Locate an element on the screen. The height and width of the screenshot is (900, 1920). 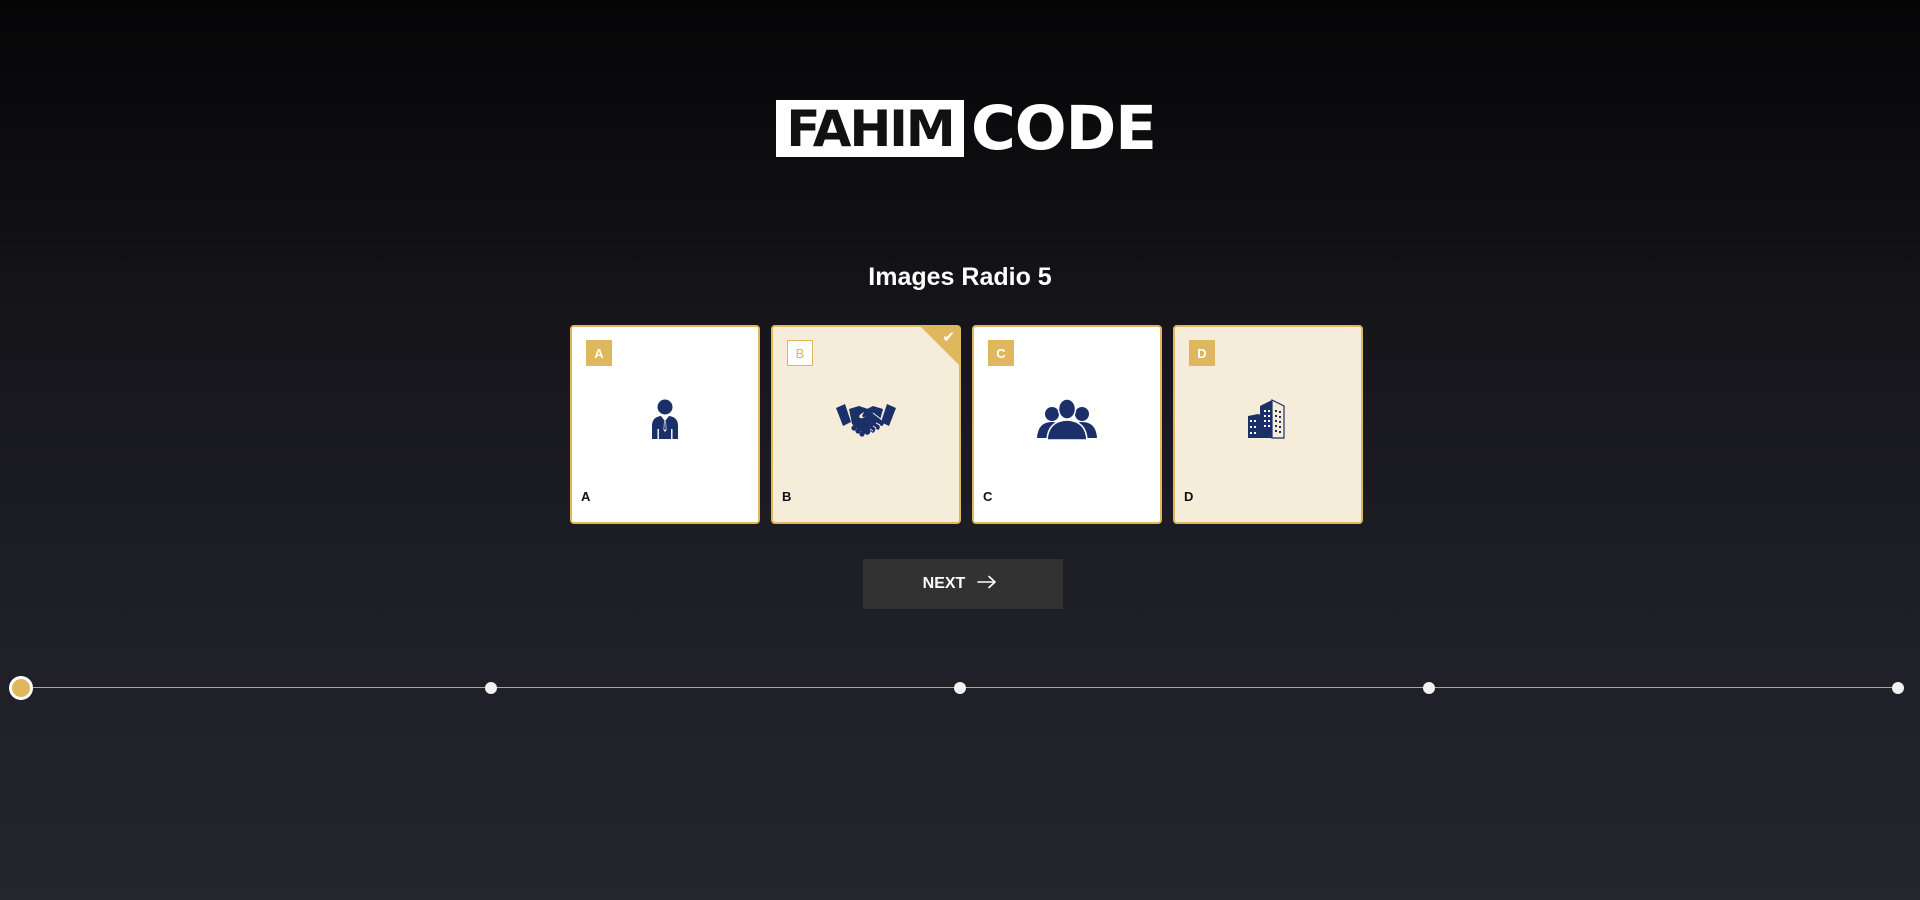
option-card-a: A A is located at coordinates (665, 424).